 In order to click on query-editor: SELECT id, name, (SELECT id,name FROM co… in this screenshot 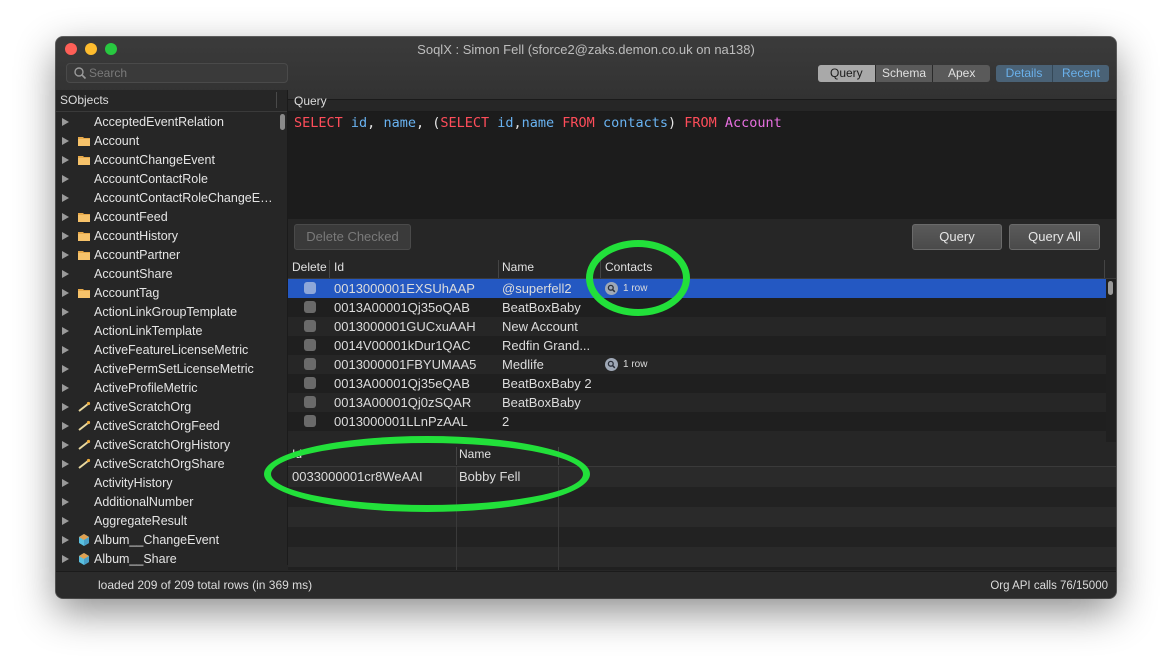, I will do `click(702, 165)`.